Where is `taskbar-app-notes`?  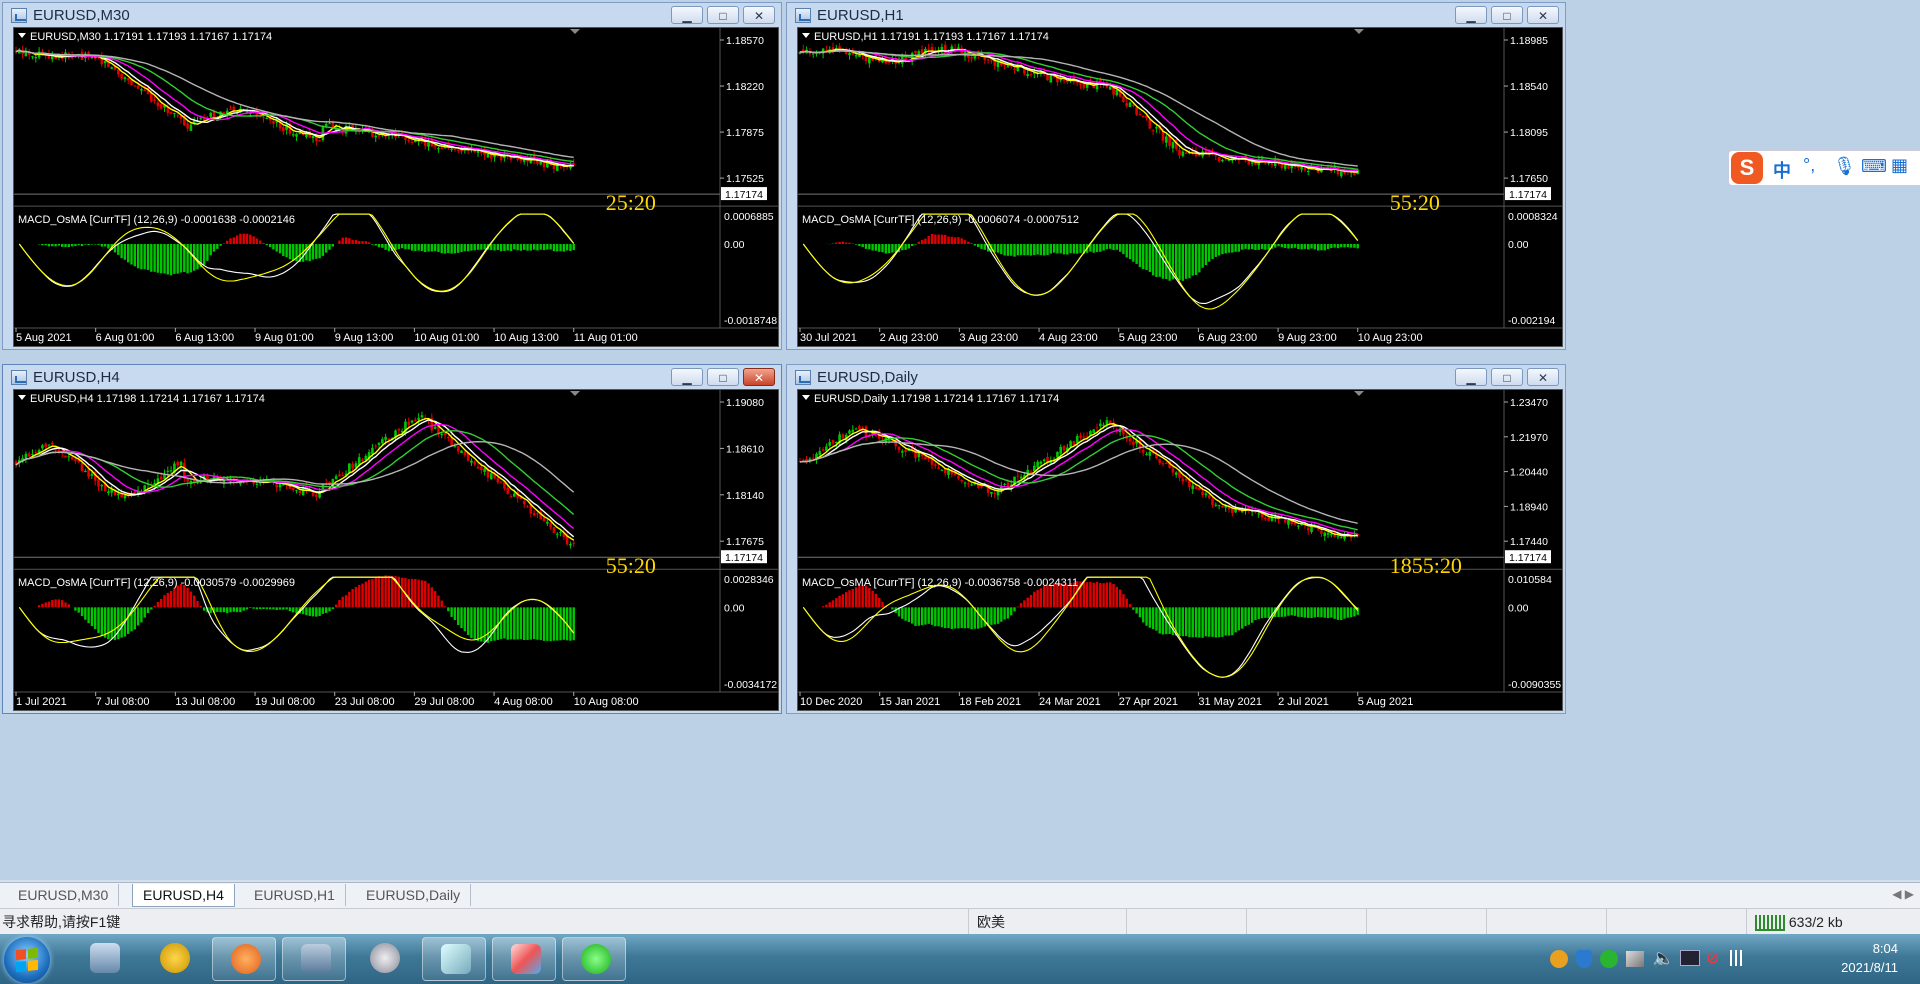
taskbar-app-notes is located at coordinates (454, 959).